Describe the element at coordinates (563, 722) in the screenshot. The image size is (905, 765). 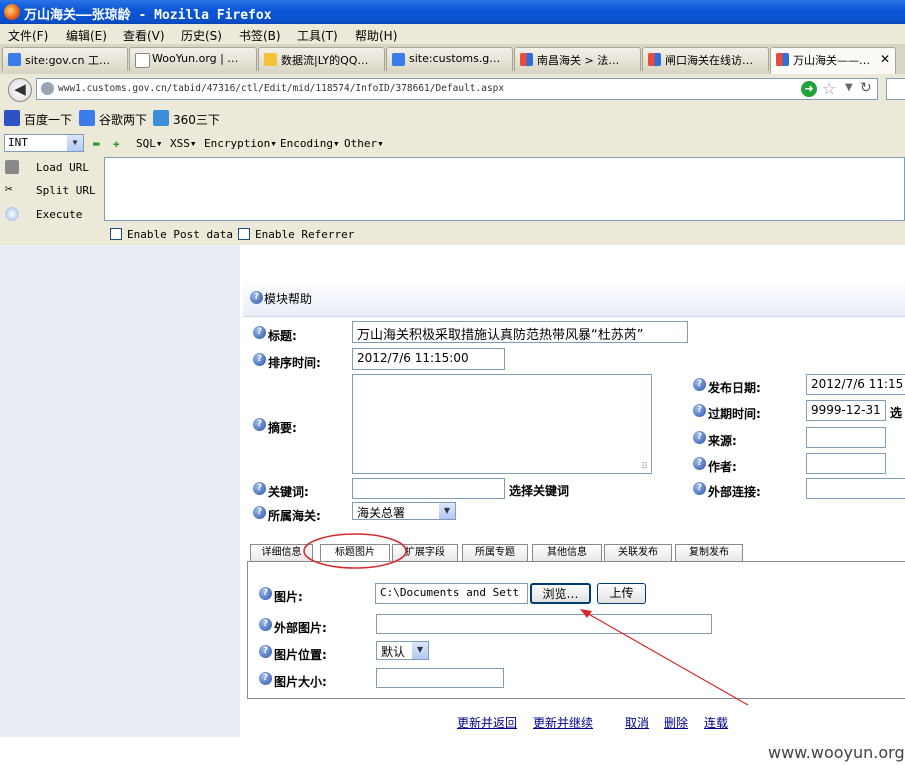
I see `update-and-continue-link: 更新并继续` at that location.